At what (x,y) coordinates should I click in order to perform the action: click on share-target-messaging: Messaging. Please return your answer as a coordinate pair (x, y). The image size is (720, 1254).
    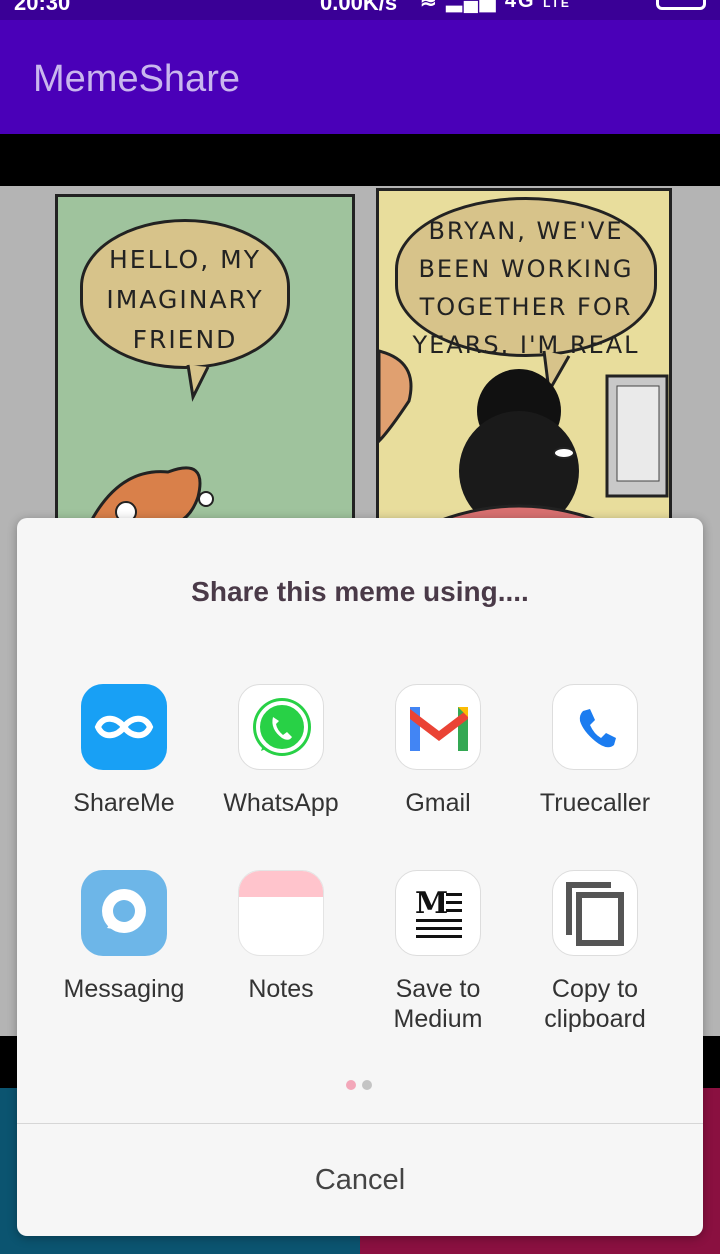
    Looking at the image, I should click on (124, 937).